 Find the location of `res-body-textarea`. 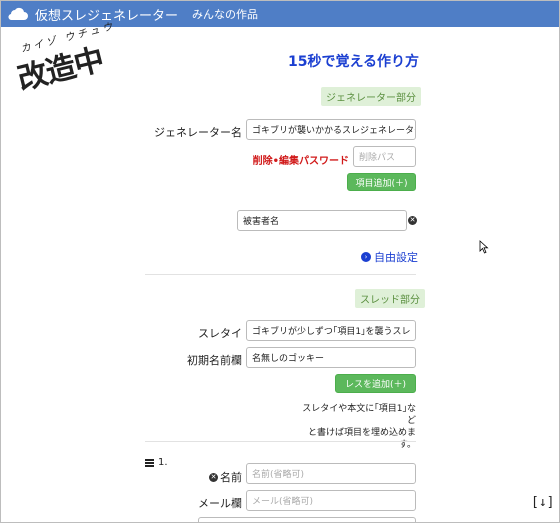

res-body-textarea is located at coordinates (307, 519).